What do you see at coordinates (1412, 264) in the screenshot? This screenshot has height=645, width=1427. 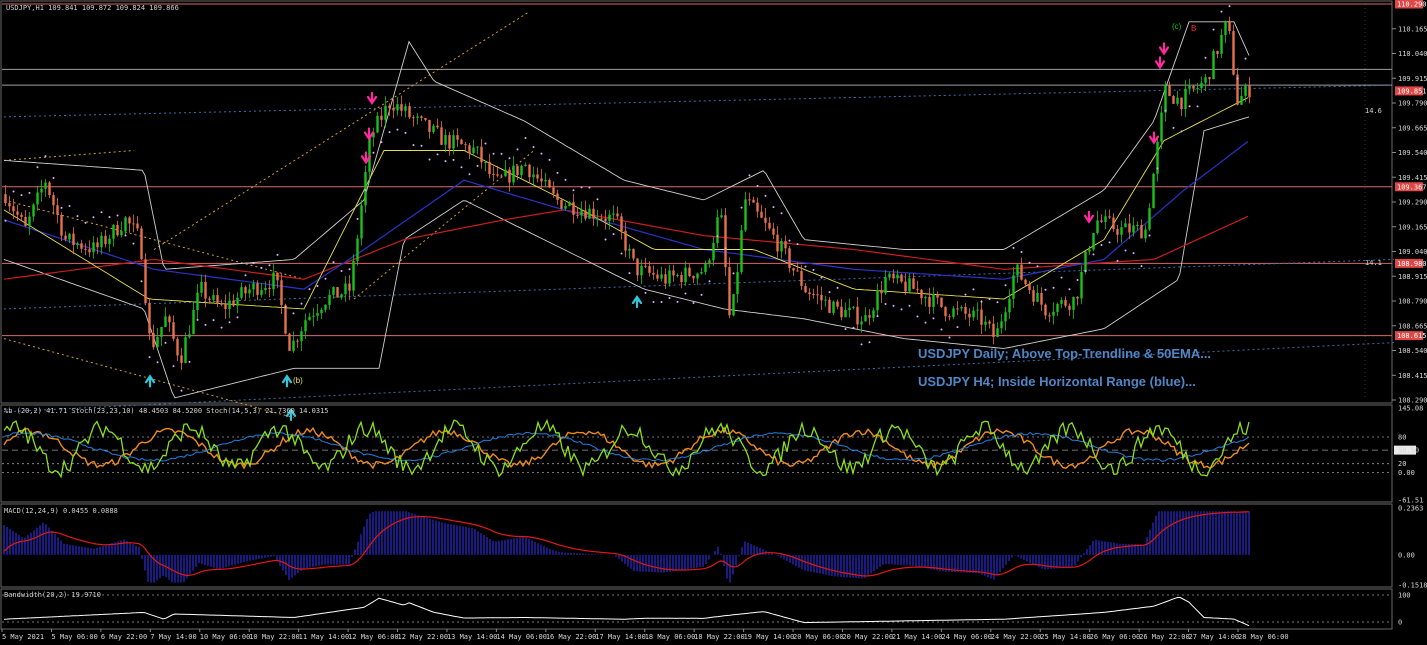 I see `price-tag-label: 108.980` at bounding box center [1412, 264].